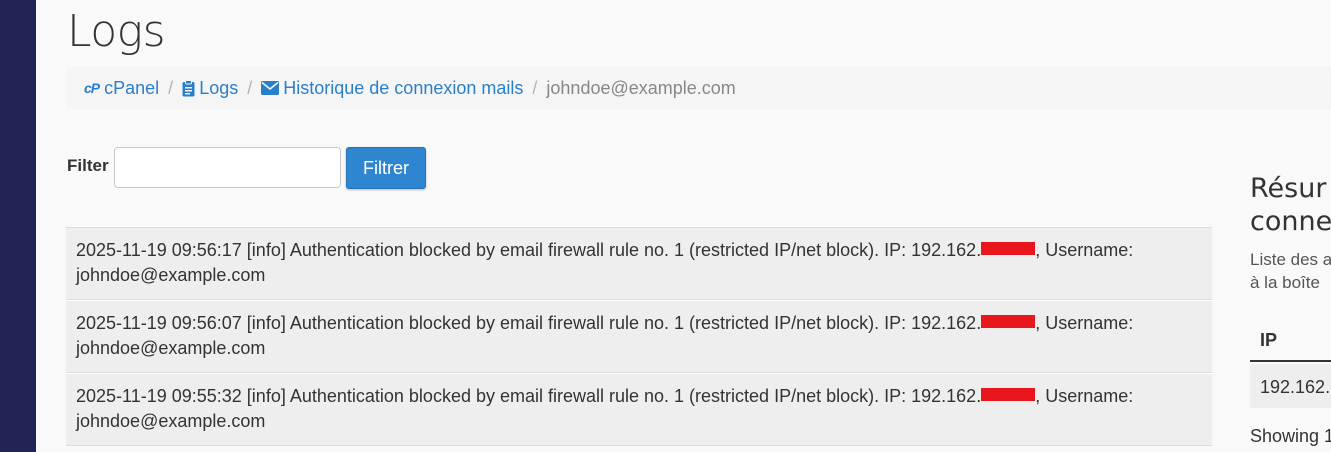  What do you see at coordinates (641, 87) in the screenshot?
I see `breadcrumb-current: johndoe@example.com` at bounding box center [641, 87].